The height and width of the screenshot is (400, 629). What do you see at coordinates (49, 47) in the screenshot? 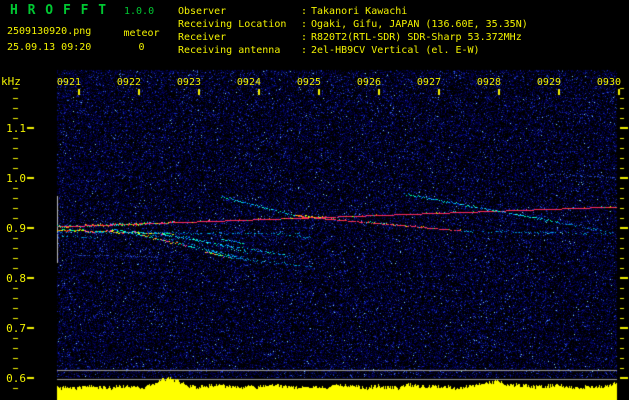
I see `timestamp: 25.09.13 09:20` at bounding box center [49, 47].